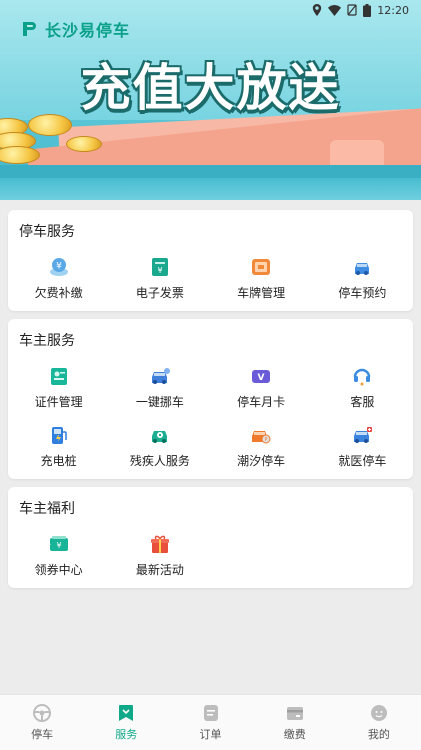 The height and width of the screenshot is (750, 421). I want to click on headset-icon, so click(362, 376).